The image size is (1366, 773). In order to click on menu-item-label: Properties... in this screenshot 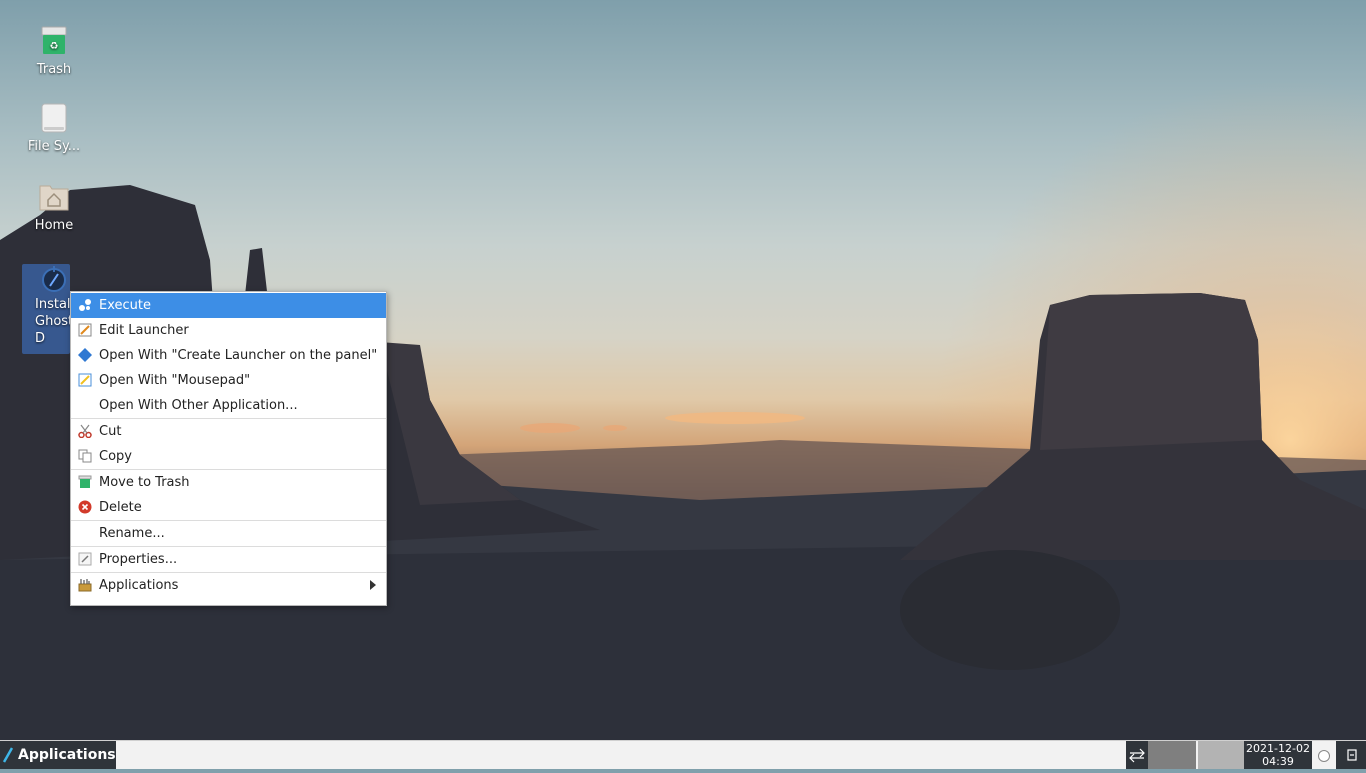, I will do `click(138, 559)`.